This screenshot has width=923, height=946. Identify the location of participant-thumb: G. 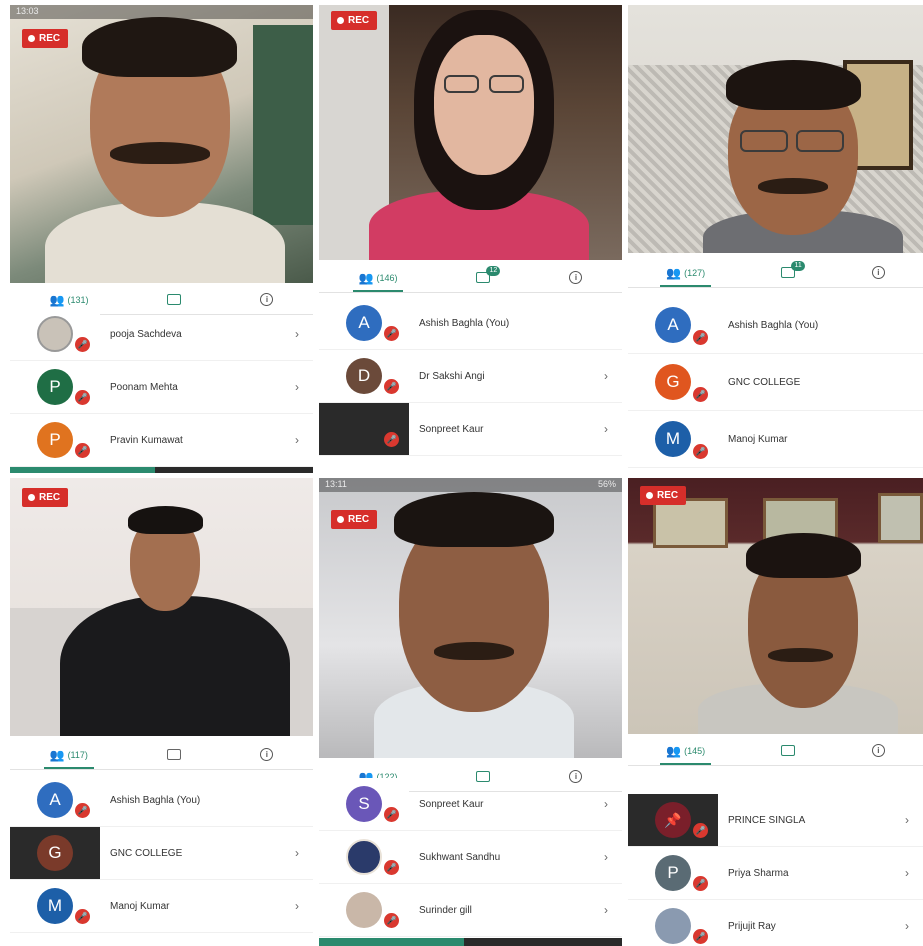
(55, 853).